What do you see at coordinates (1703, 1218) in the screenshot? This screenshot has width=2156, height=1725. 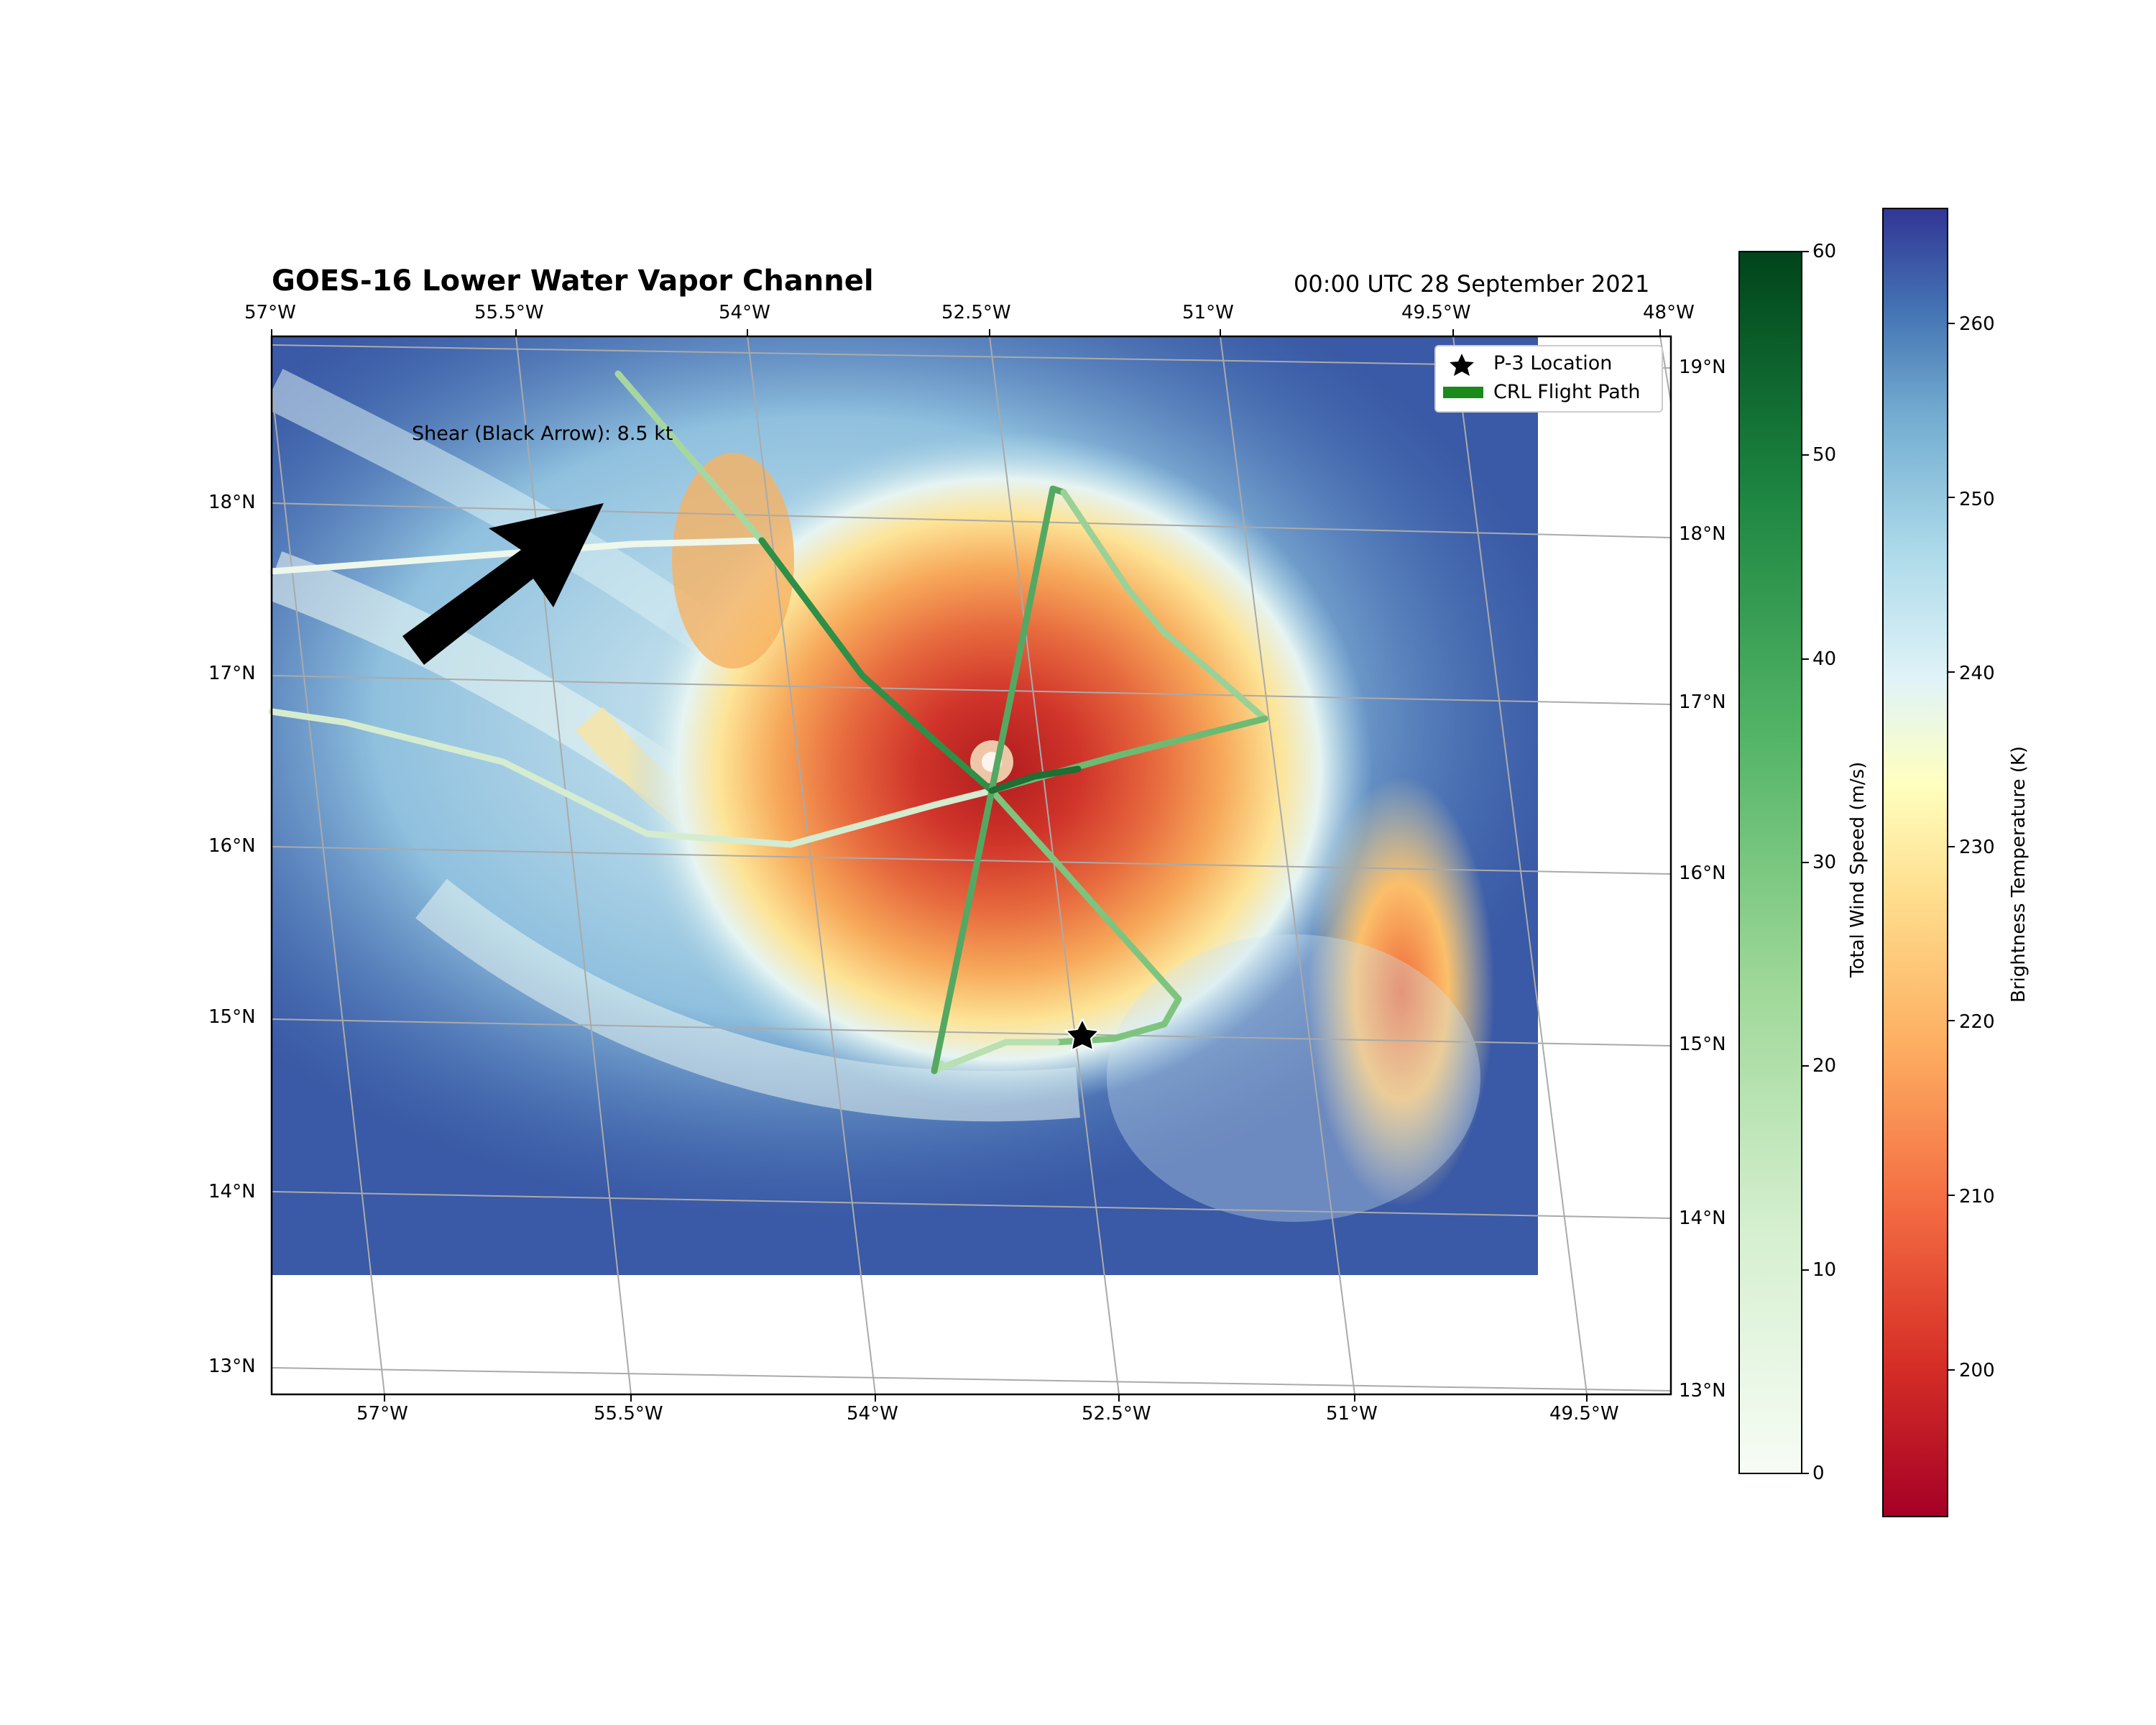 I see `lat-tick-right: 14°N` at bounding box center [1703, 1218].